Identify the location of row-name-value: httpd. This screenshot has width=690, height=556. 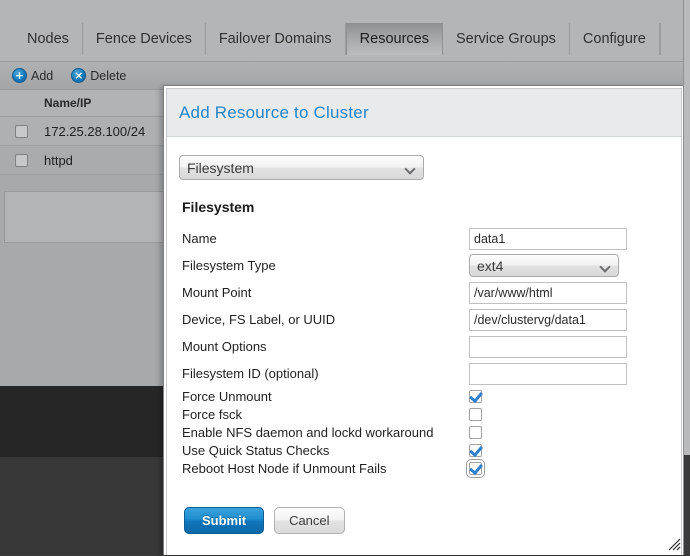
(58, 160).